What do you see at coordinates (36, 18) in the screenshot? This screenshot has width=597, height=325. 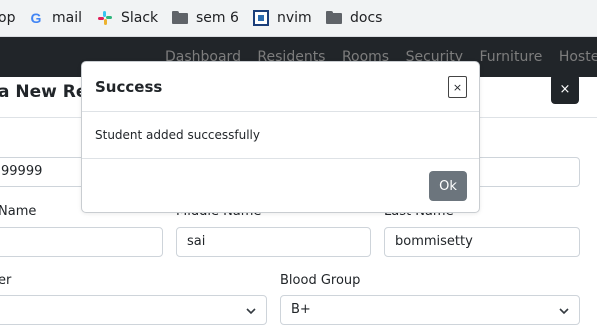 I see `google-icon: G` at bounding box center [36, 18].